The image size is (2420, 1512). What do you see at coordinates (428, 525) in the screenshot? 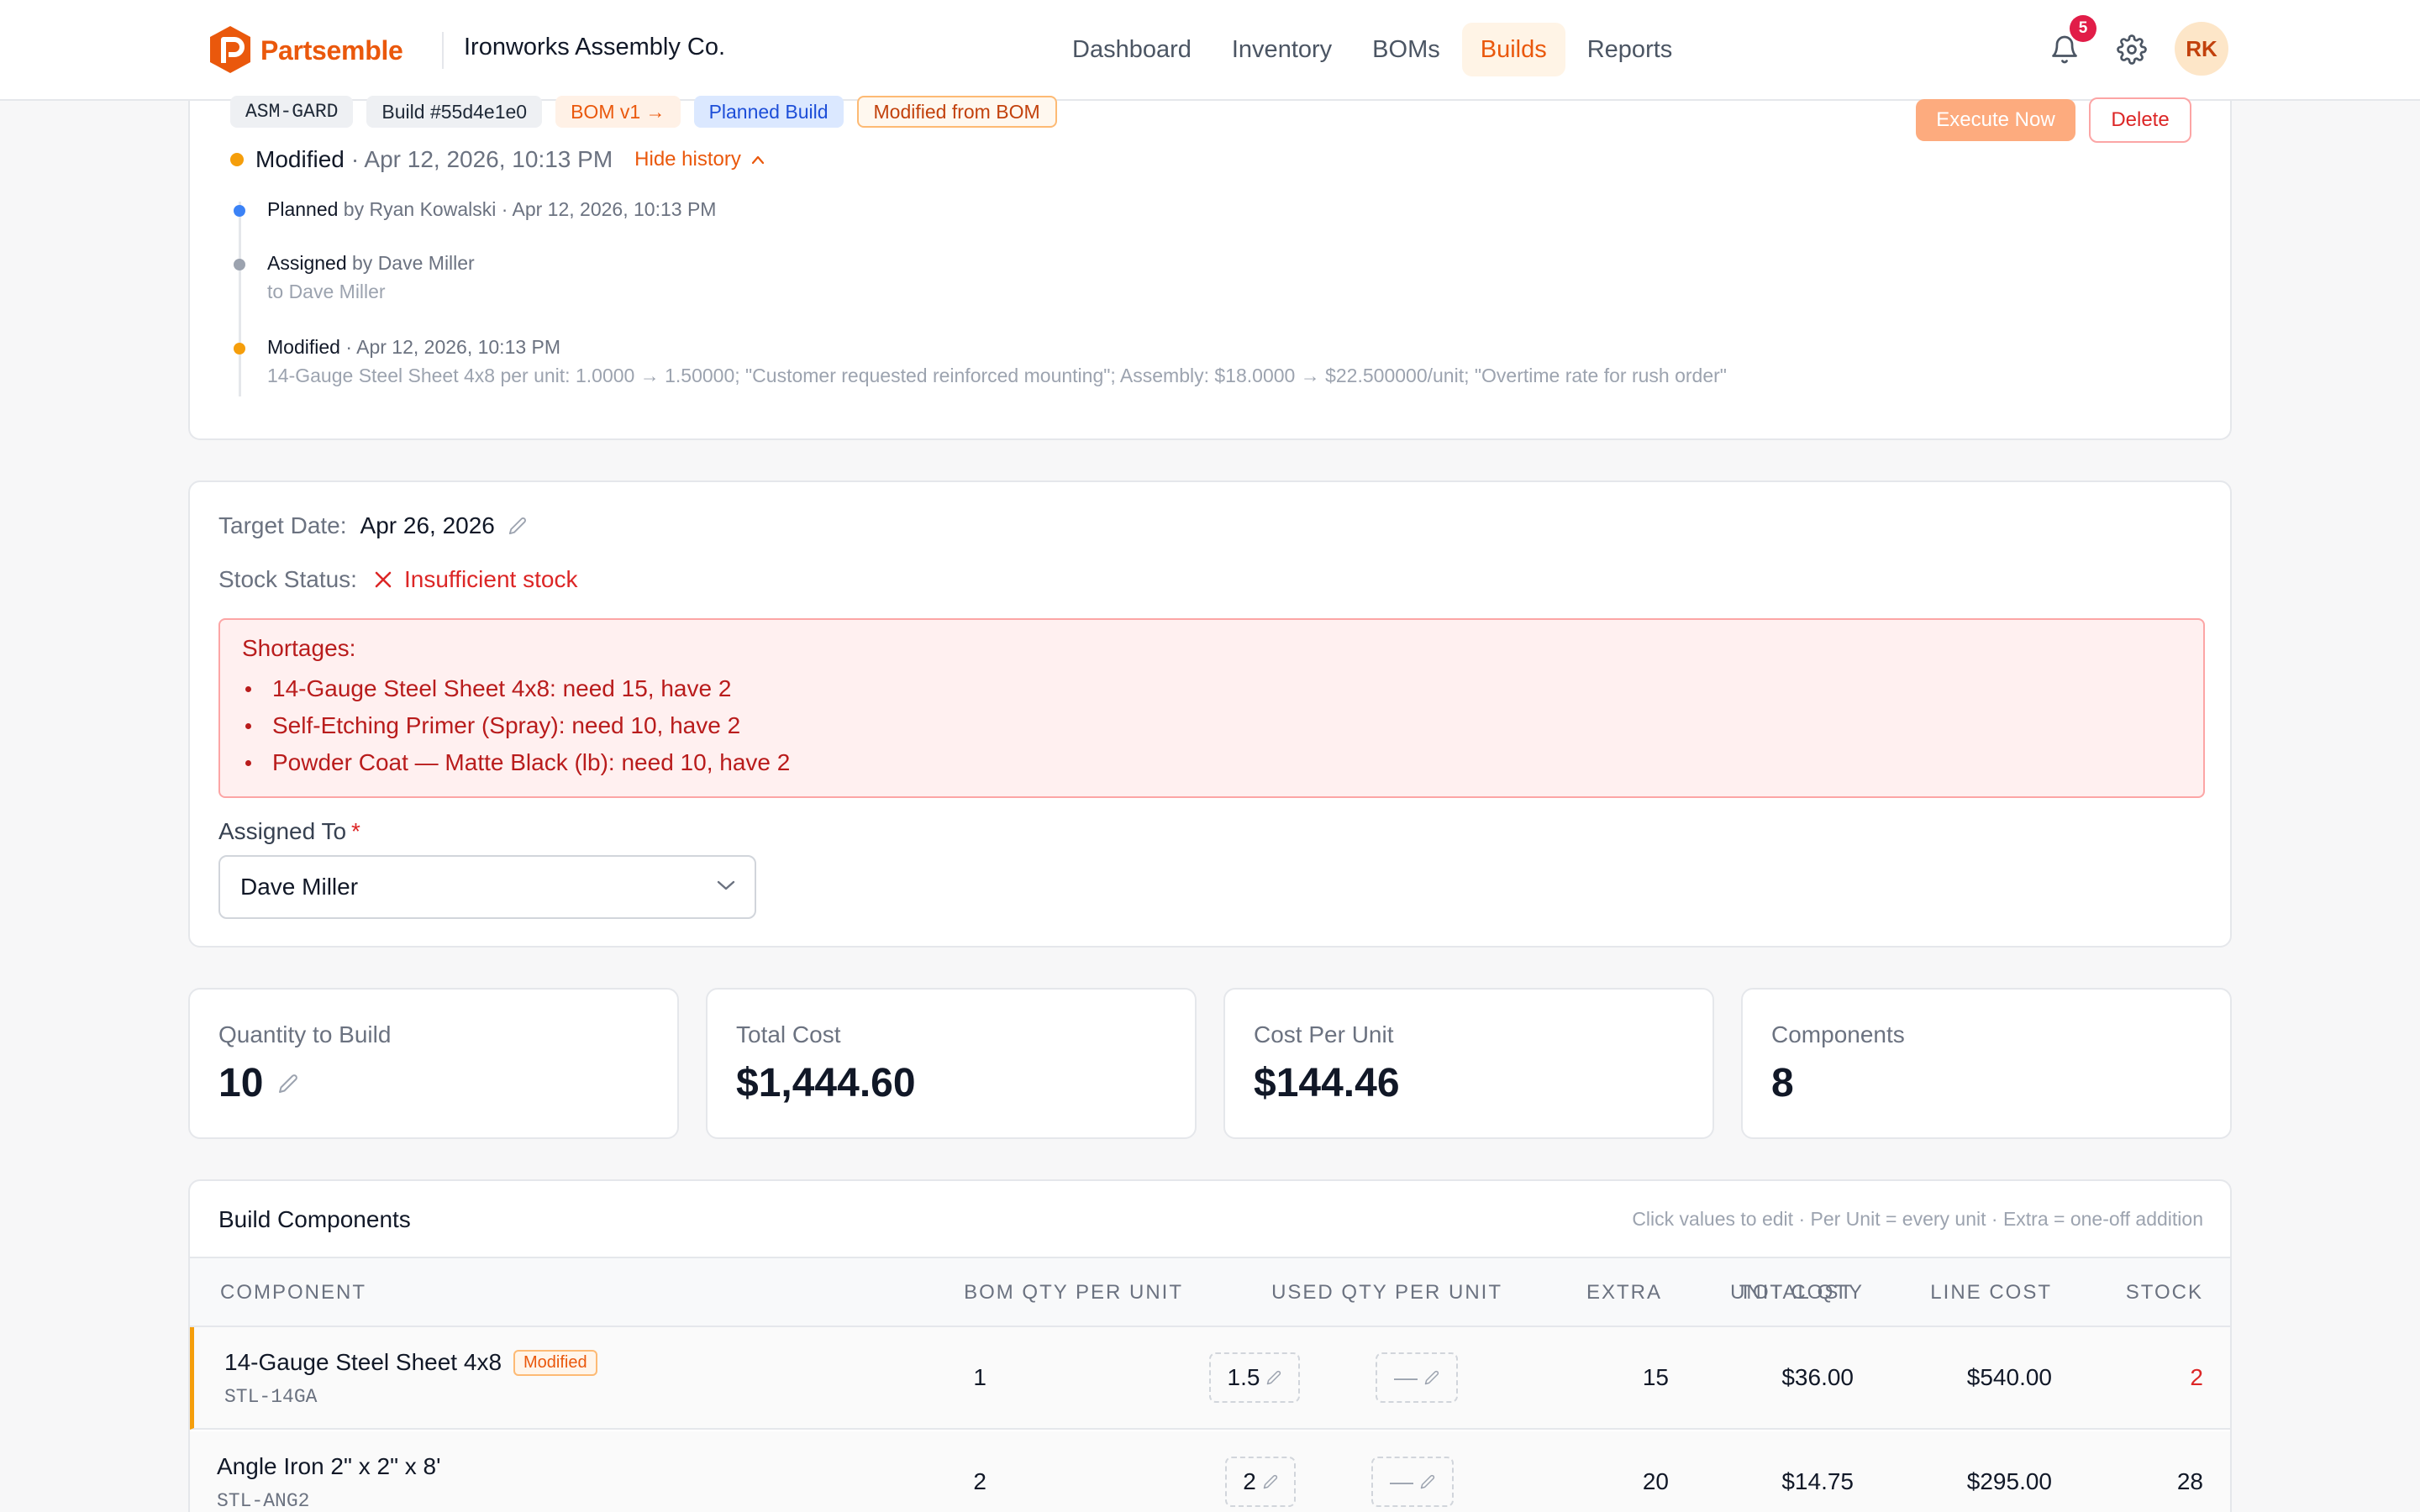
I see `target-date-value: Apr 26, 2026` at bounding box center [428, 525].